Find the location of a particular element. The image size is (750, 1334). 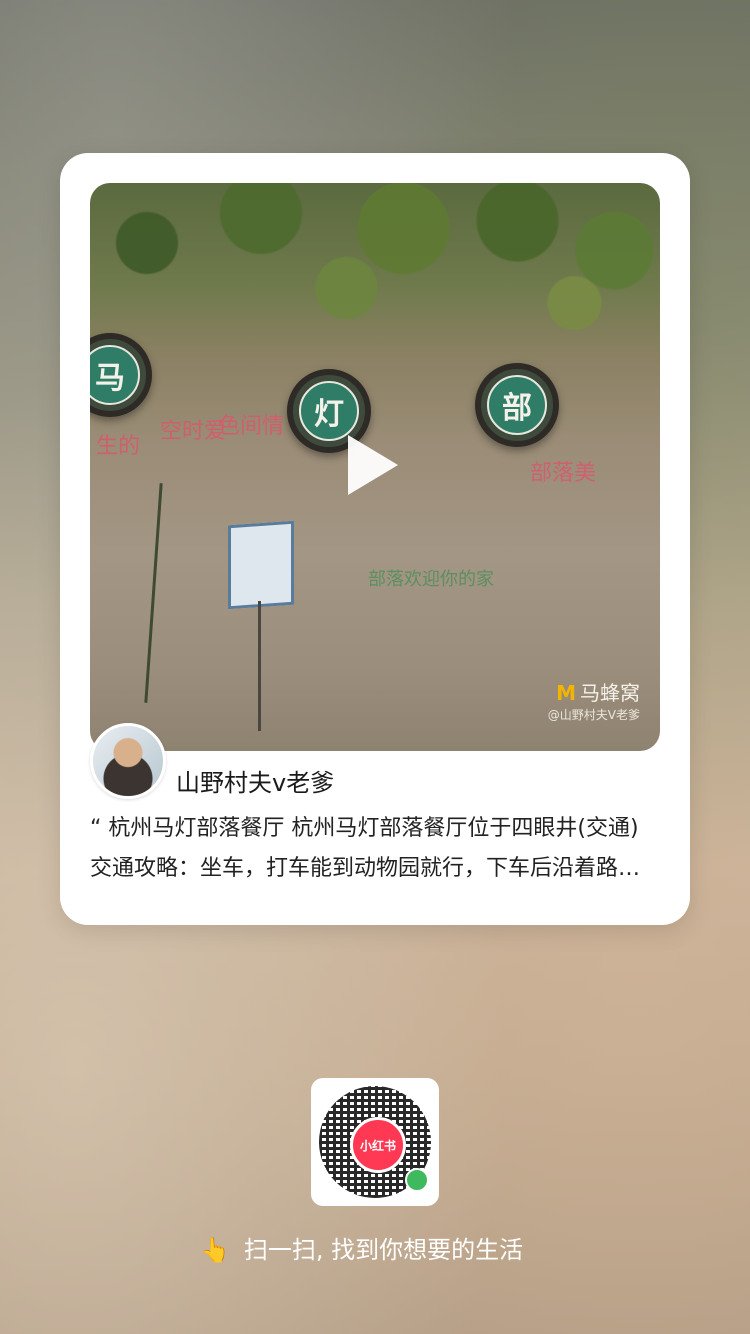

qr-pattern: 小红书 is located at coordinates (375, 1142).